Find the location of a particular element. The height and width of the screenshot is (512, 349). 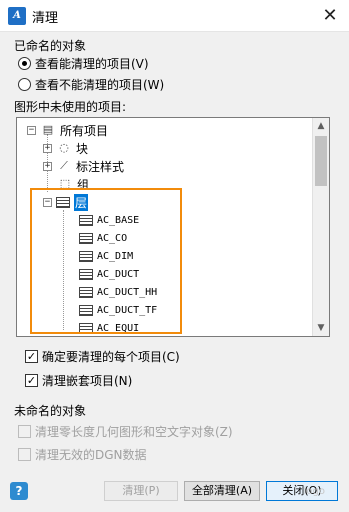

help-icon: ? is located at coordinates (19, 491).